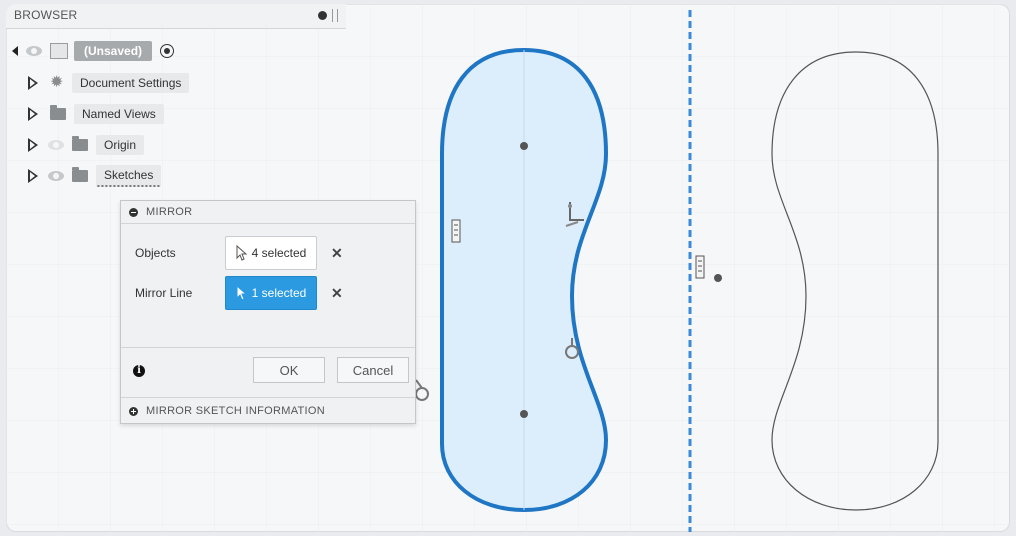  What do you see at coordinates (456, 231) in the screenshot?
I see `coincident-constraint-icon` at bounding box center [456, 231].